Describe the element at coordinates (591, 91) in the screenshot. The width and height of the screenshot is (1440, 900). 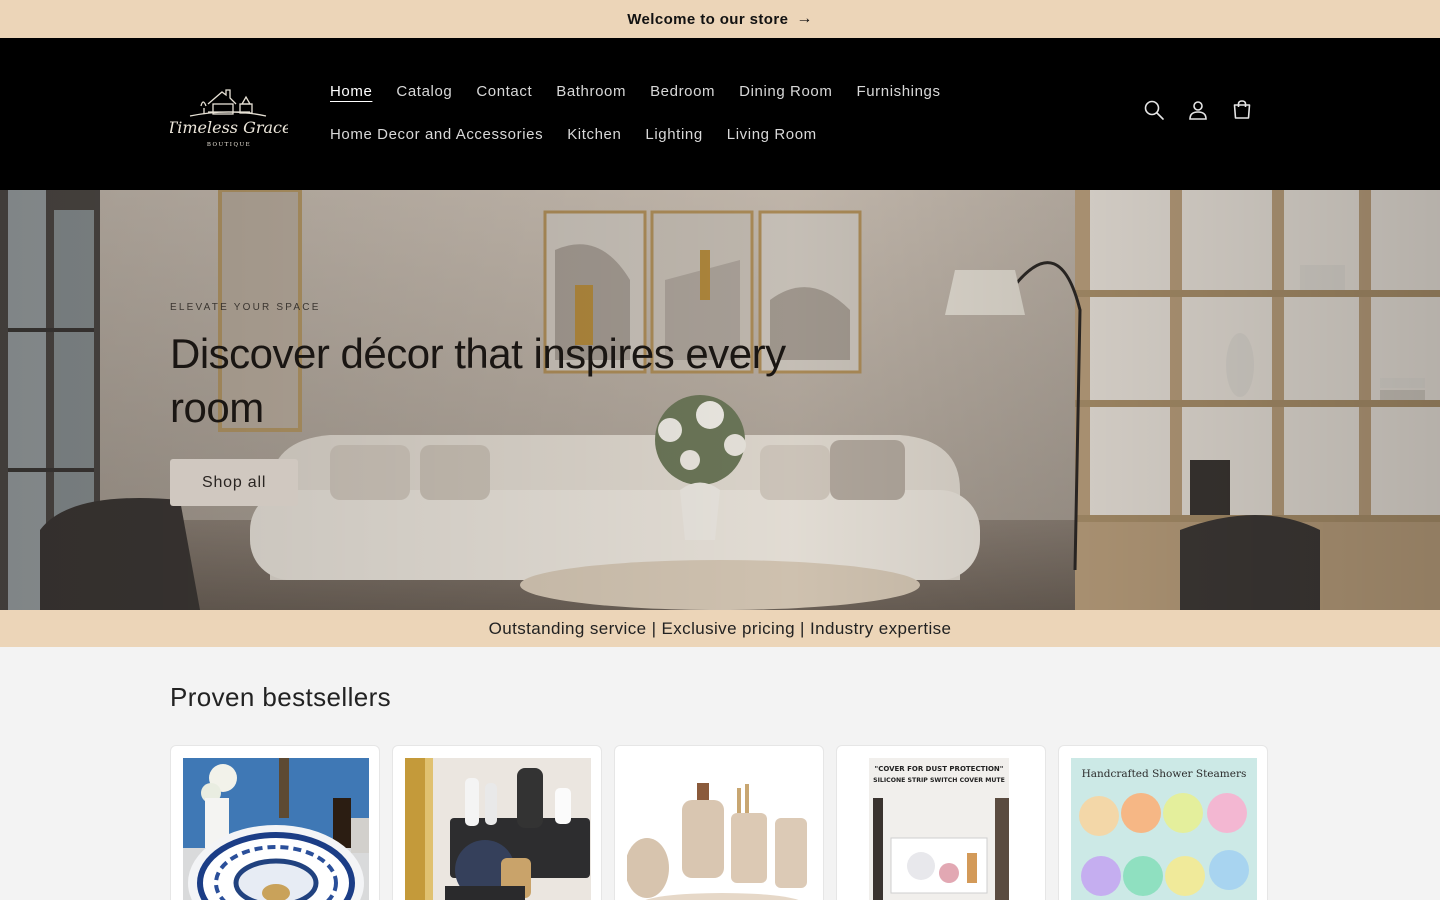
I see `nav-item-bathroom: Bathroom` at that location.